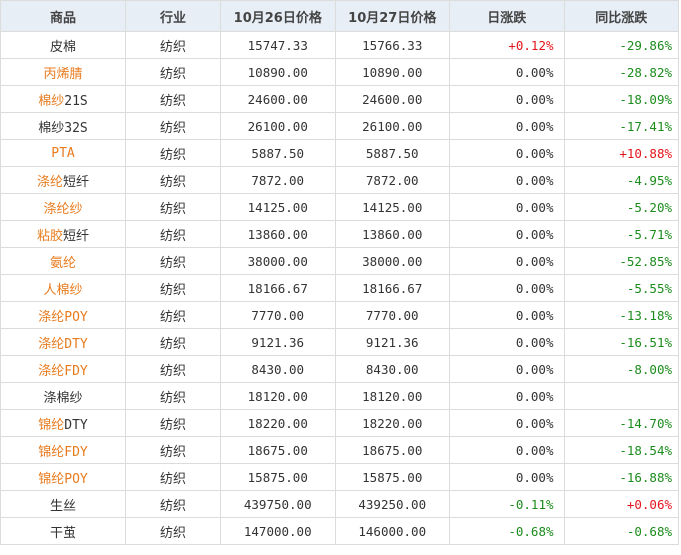  What do you see at coordinates (62, 317) in the screenshot?
I see `commodity-link: 涤纶POY` at bounding box center [62, 317].